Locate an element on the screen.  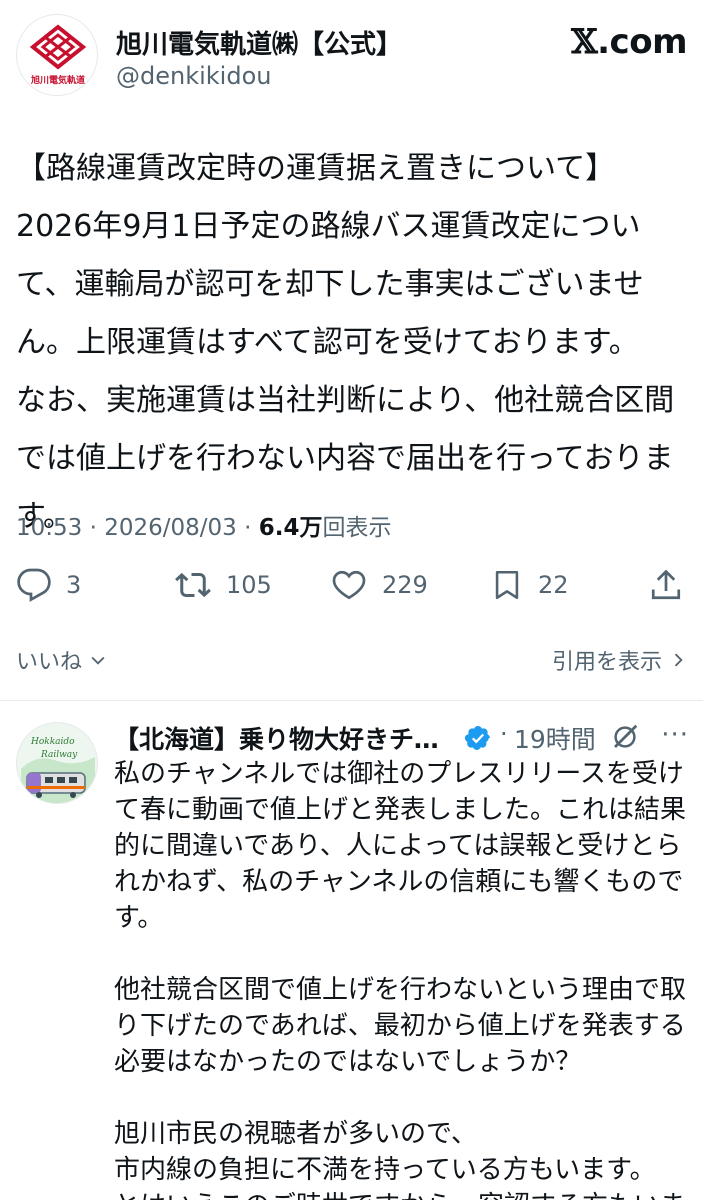
share-button is located at coordinates (666, 585).